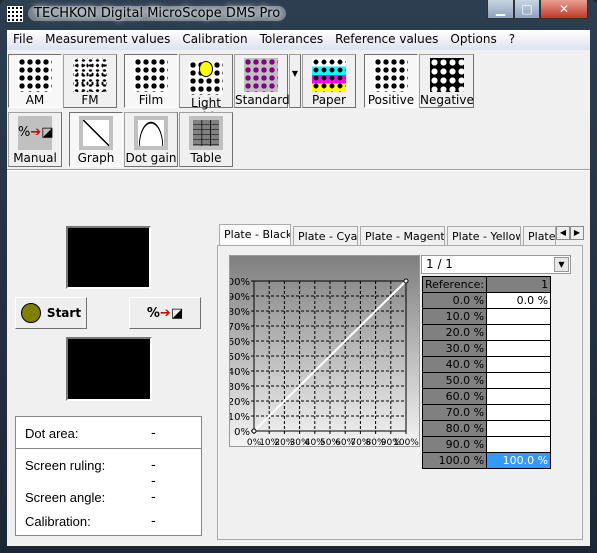 The width and height of the screenshot is (597, 553). What do you see at coordinates (454, 428) in the screenshot?
I see `reference-cell: 80.0 %` at bounding box center [454, 428].